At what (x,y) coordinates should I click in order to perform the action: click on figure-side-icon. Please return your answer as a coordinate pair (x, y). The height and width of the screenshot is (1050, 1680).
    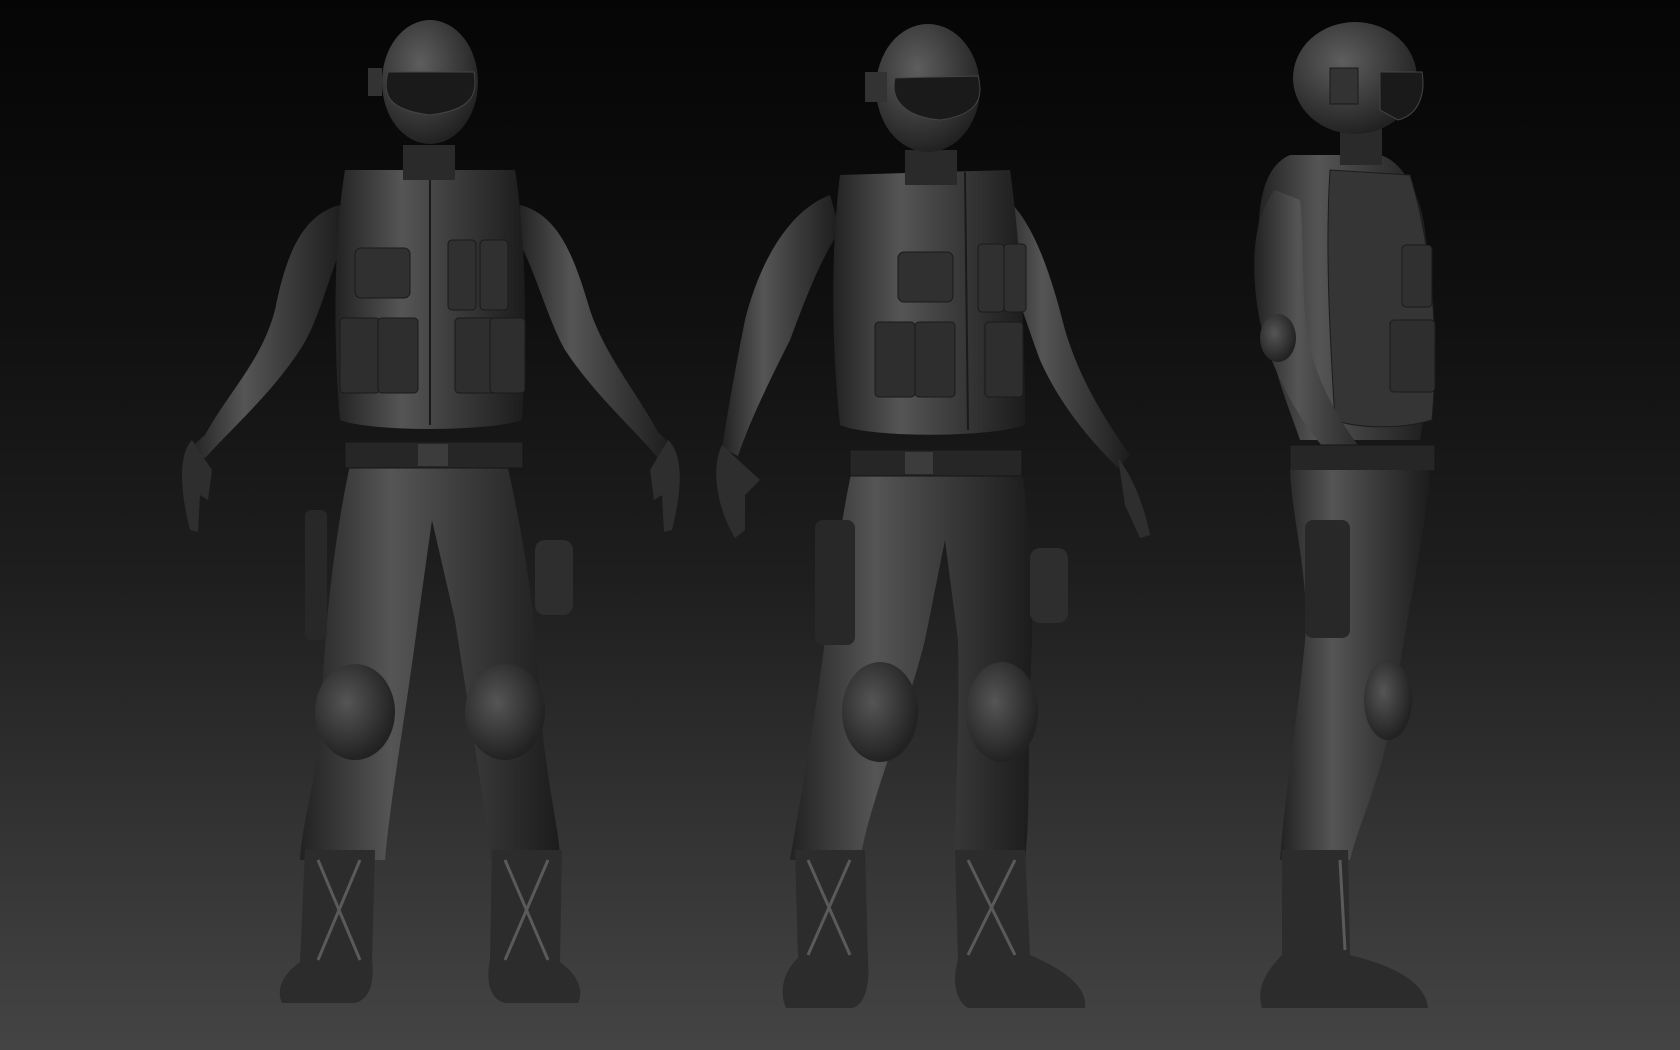
    Looking at the image, I should click on (1345, 515).